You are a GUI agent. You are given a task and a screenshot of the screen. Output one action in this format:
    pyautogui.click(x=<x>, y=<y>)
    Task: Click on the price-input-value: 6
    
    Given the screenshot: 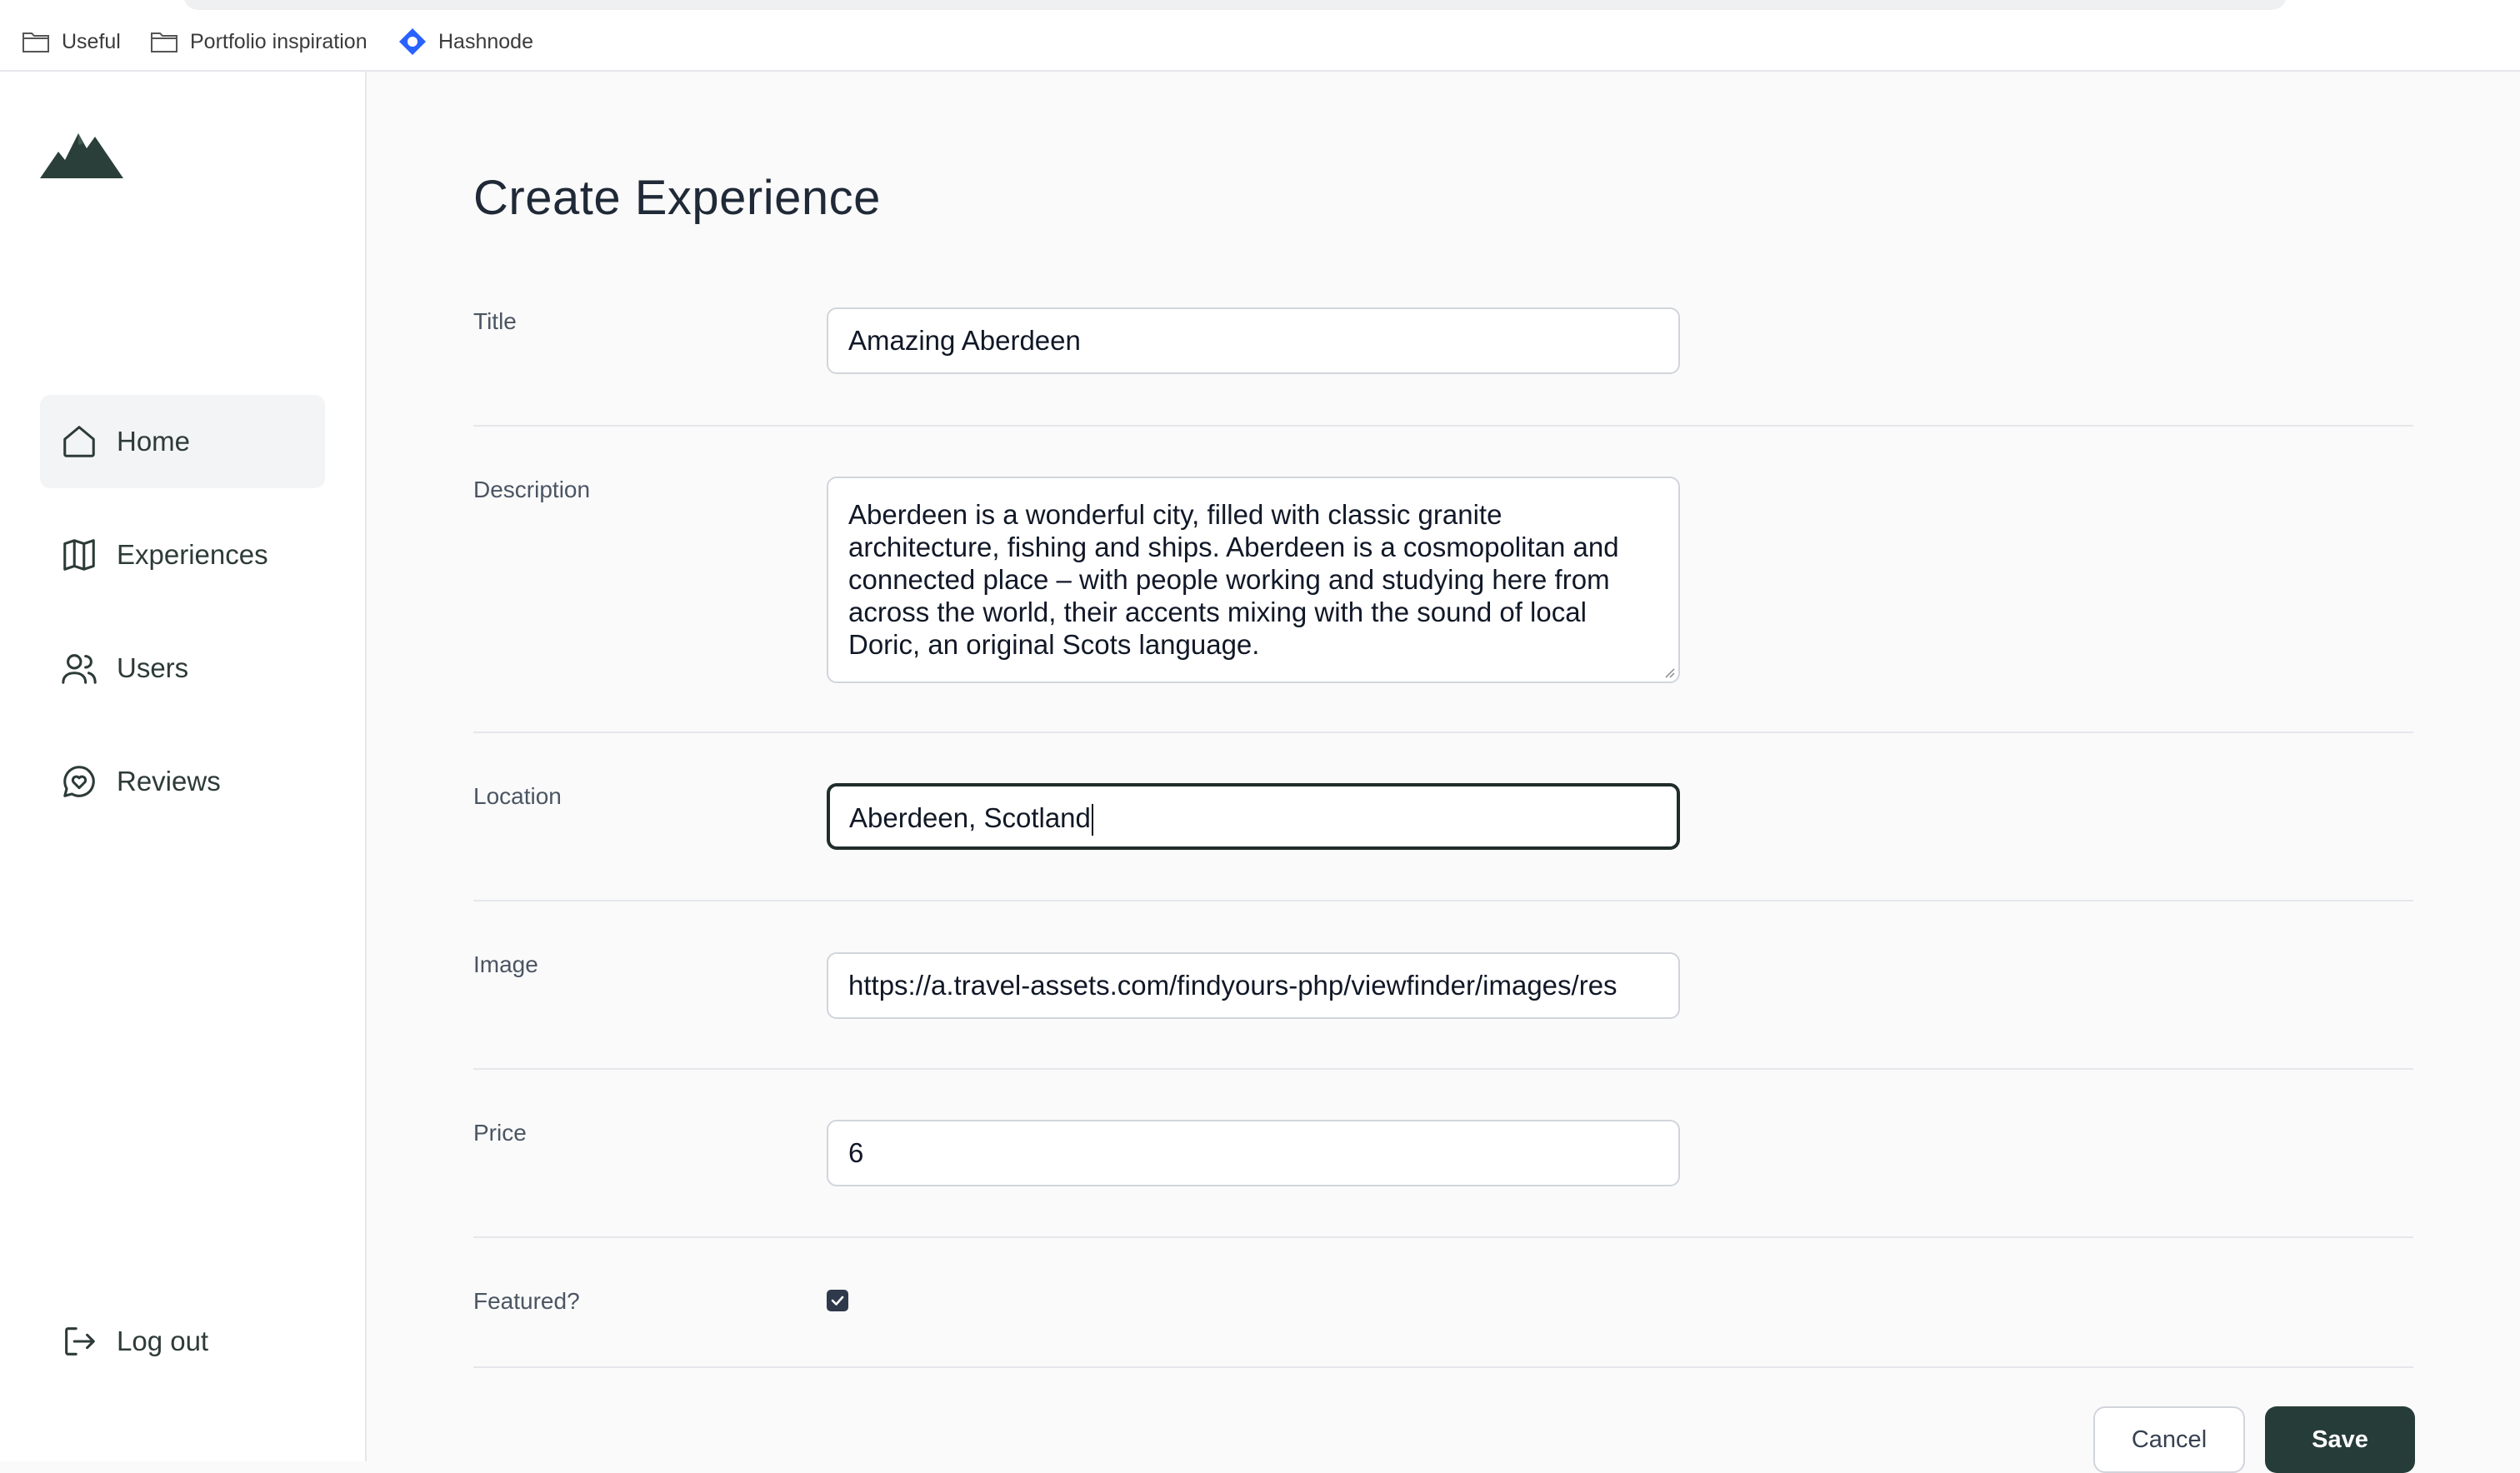 What is the action you would take?
    pyautogui.click(x=856, y=1152)
    